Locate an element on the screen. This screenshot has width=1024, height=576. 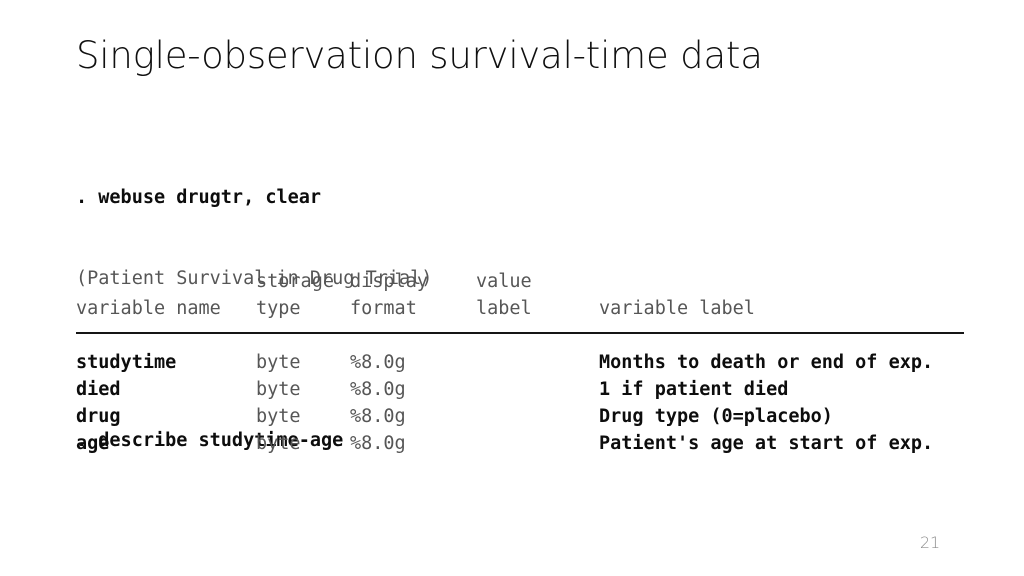
header-top-value-label: value is located at coordinates (504, 281).